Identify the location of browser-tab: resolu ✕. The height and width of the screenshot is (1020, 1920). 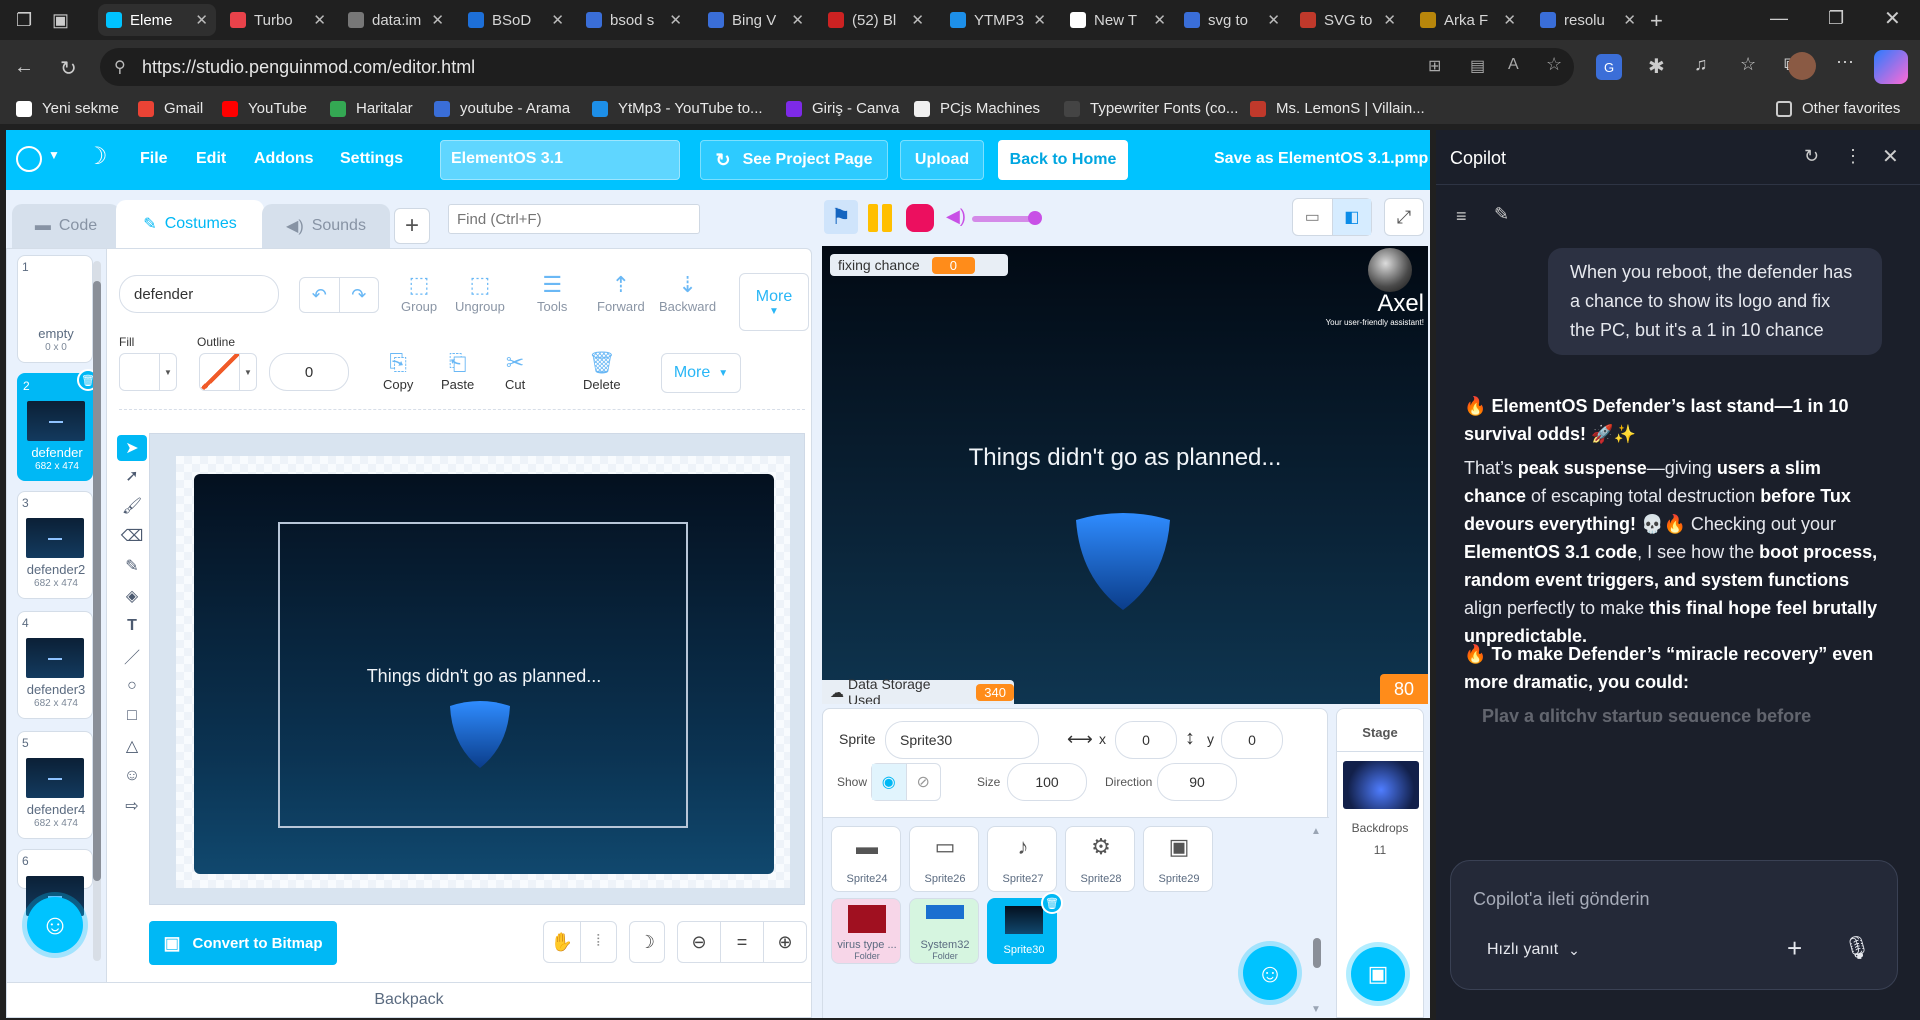
(1588, 20).